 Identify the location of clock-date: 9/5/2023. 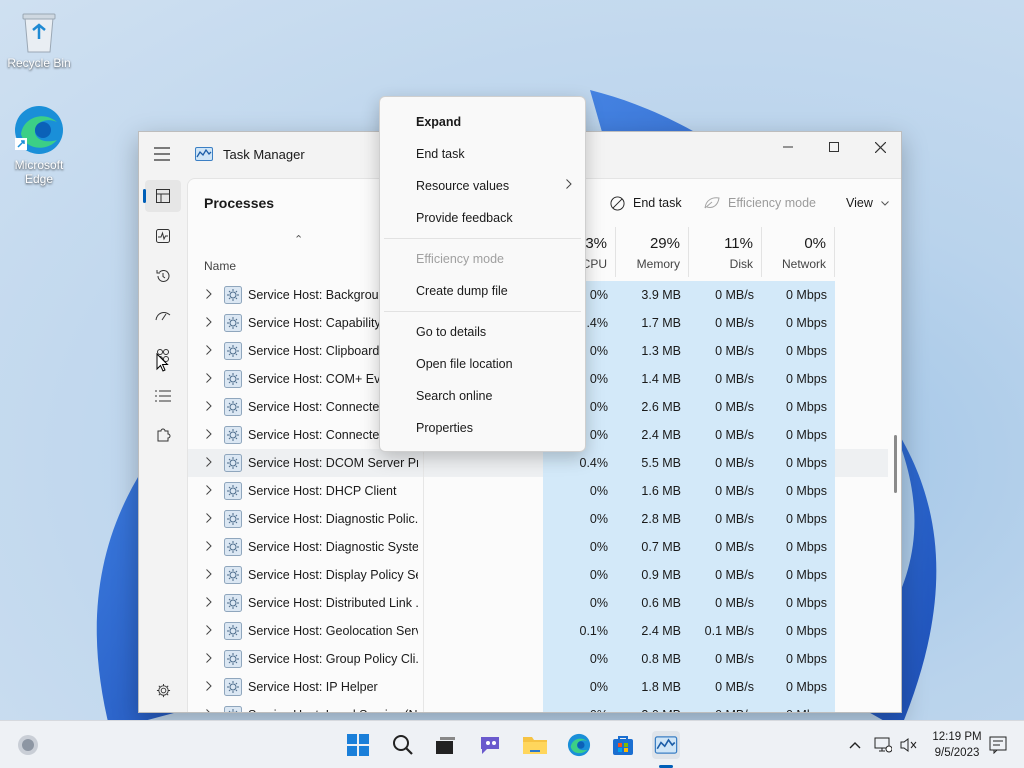
(957, 753).